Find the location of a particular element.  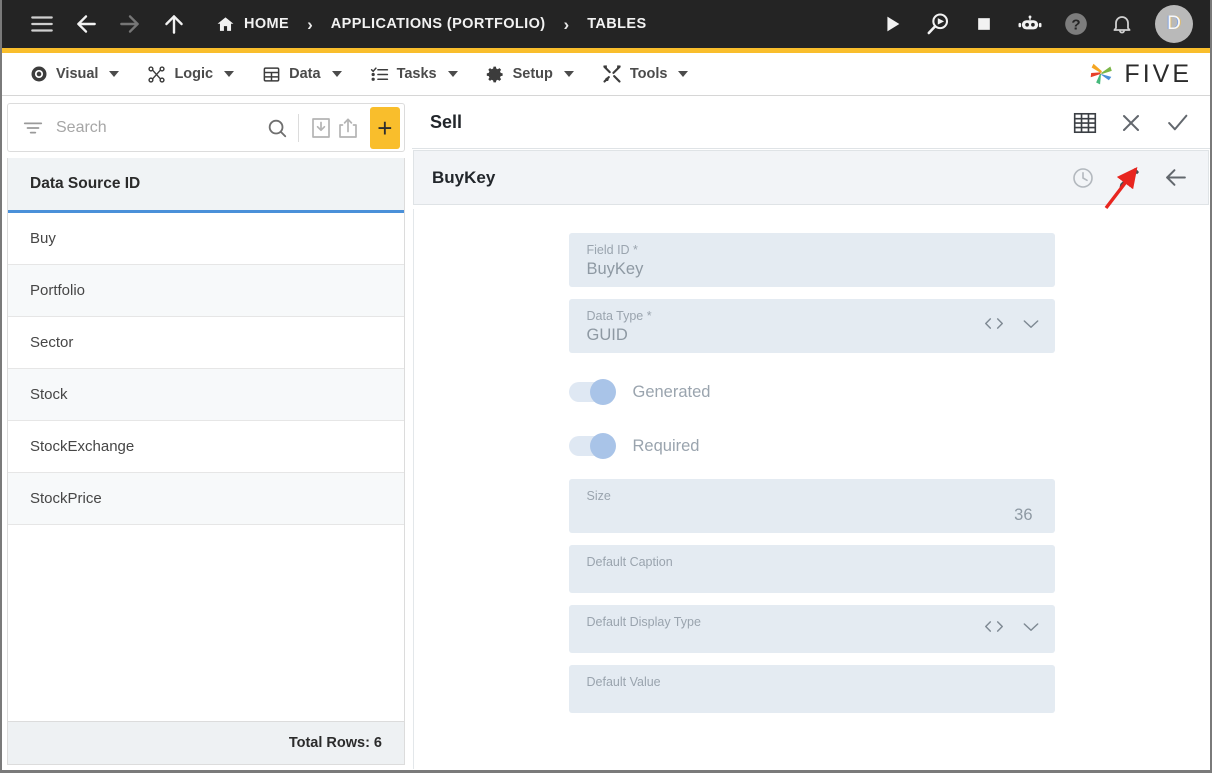

table-row: StockExchange is located at coordinates (206, 447).